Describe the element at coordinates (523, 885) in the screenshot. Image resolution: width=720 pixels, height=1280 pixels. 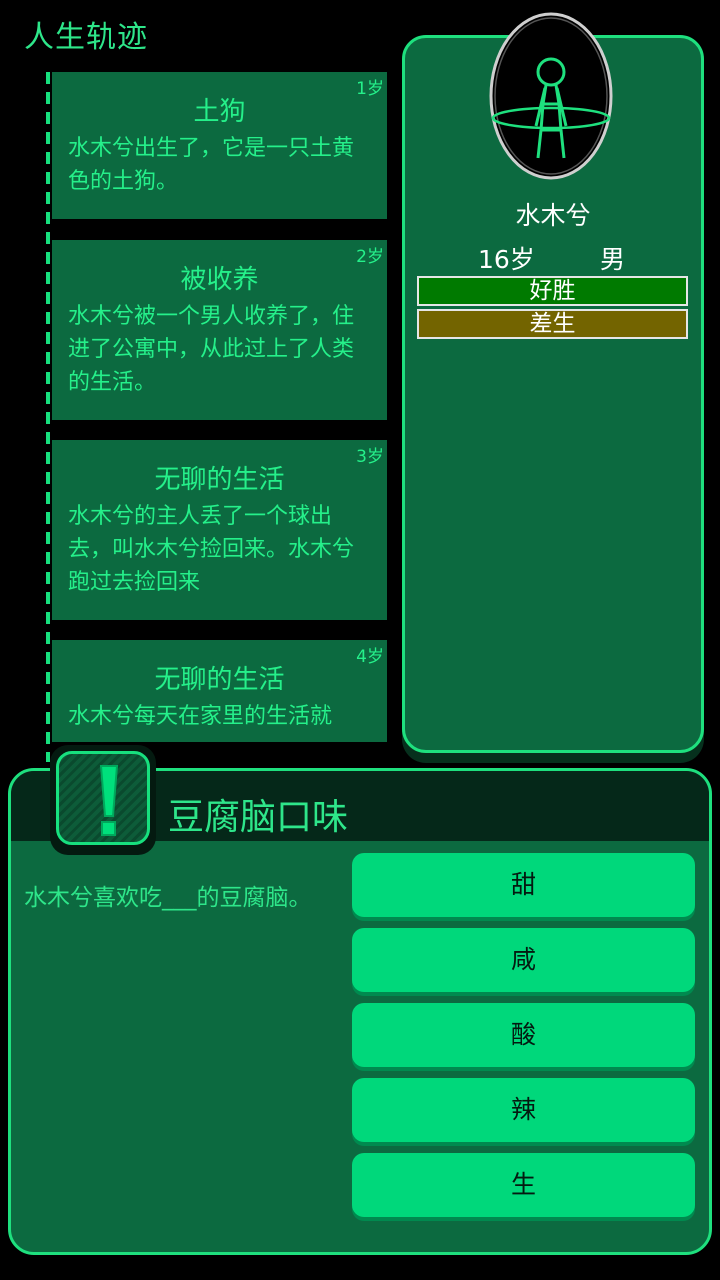
I see `option-button-sweet: 甜` at that location.